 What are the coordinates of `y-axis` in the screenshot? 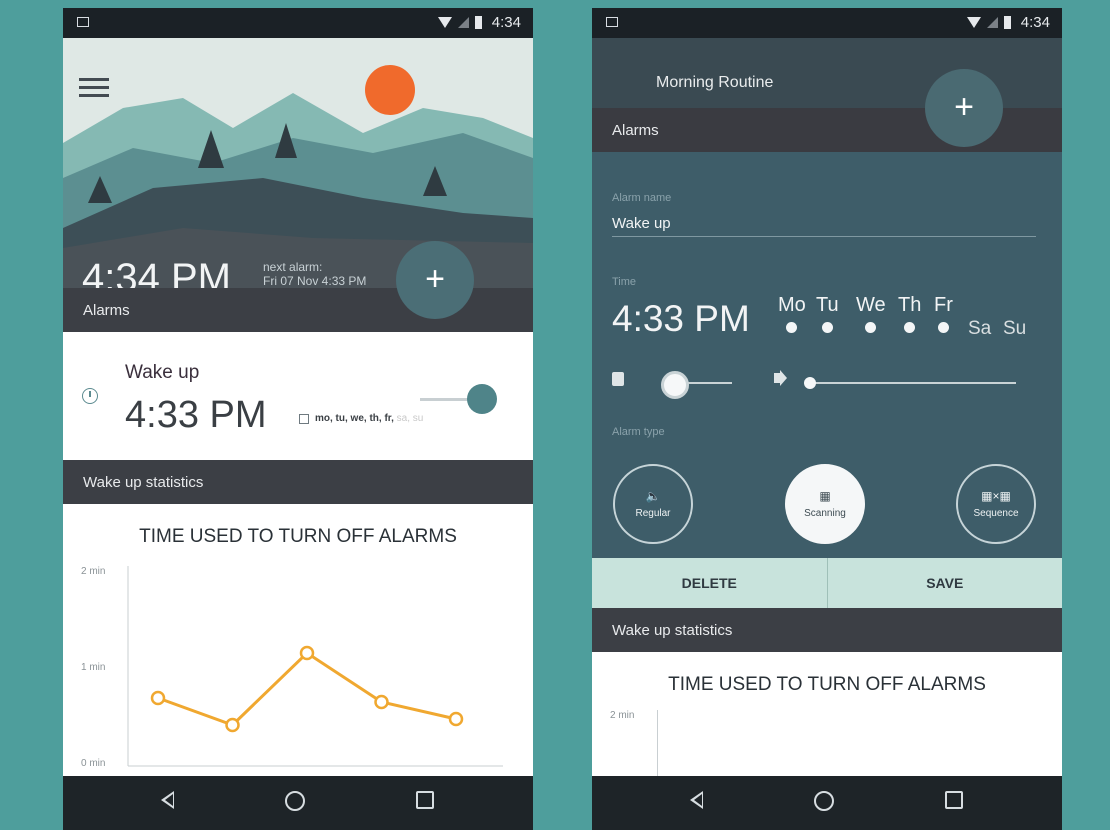 It's located at (657, 743).